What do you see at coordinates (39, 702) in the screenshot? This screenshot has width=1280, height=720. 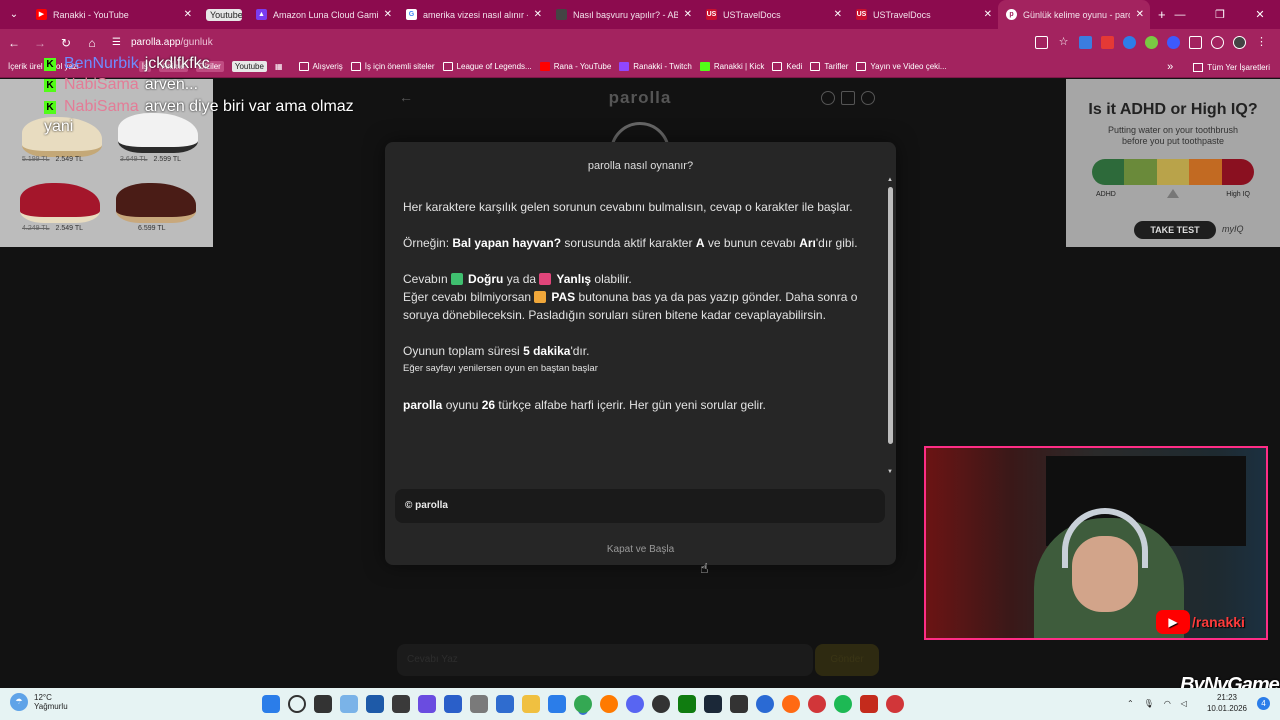 I see `weather-widget: ☂ 12°C Yağmurlu` at bounding box center [39, 702].